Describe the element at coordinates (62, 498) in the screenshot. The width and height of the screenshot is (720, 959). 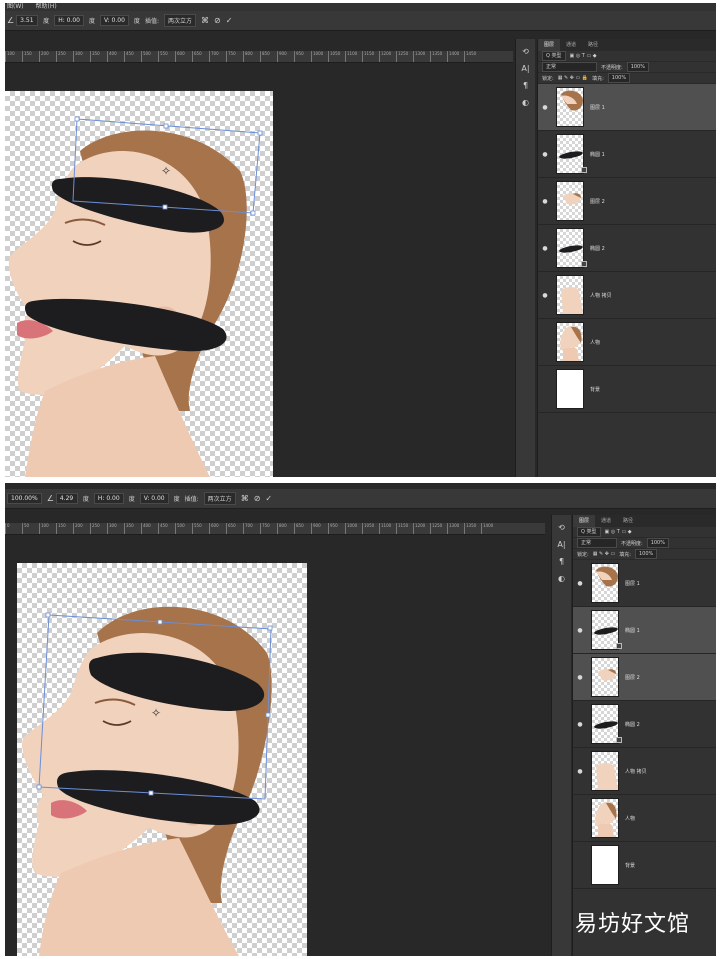
I see `angle-field: ∠ 4.29` at that location.